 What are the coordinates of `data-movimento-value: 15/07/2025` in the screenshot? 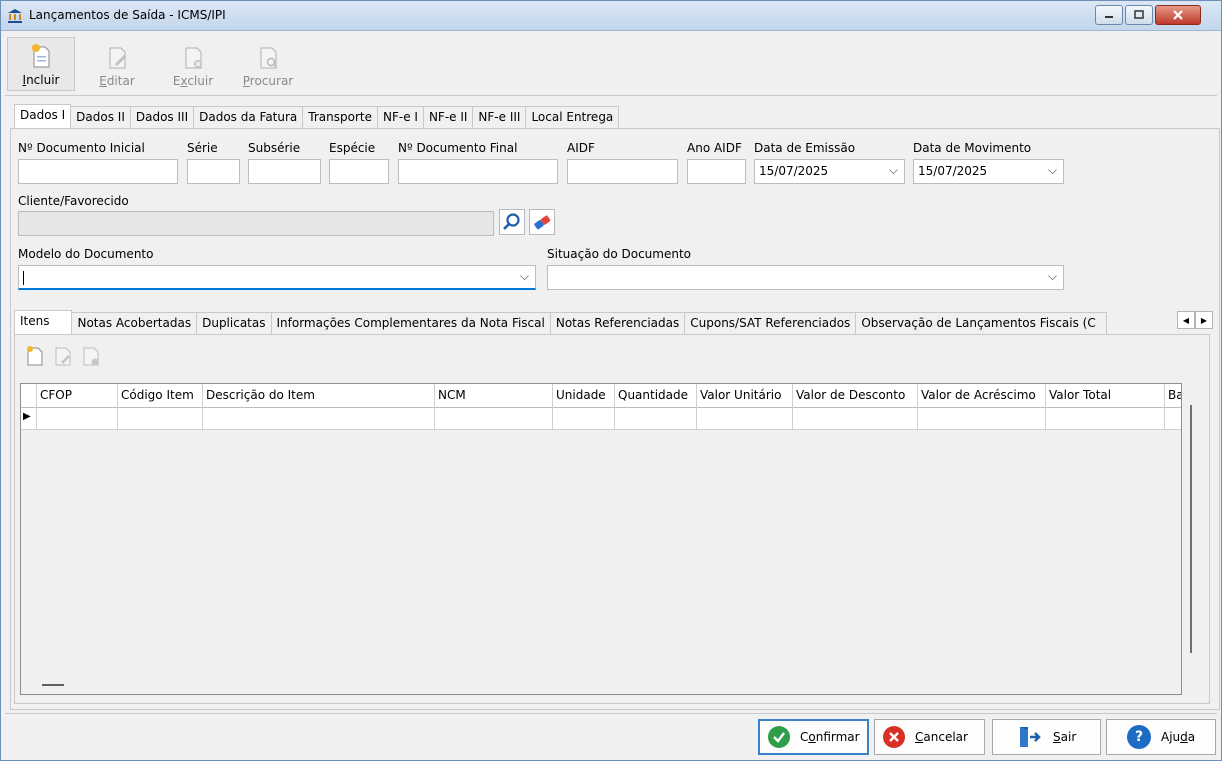 It's located at (953, 171).